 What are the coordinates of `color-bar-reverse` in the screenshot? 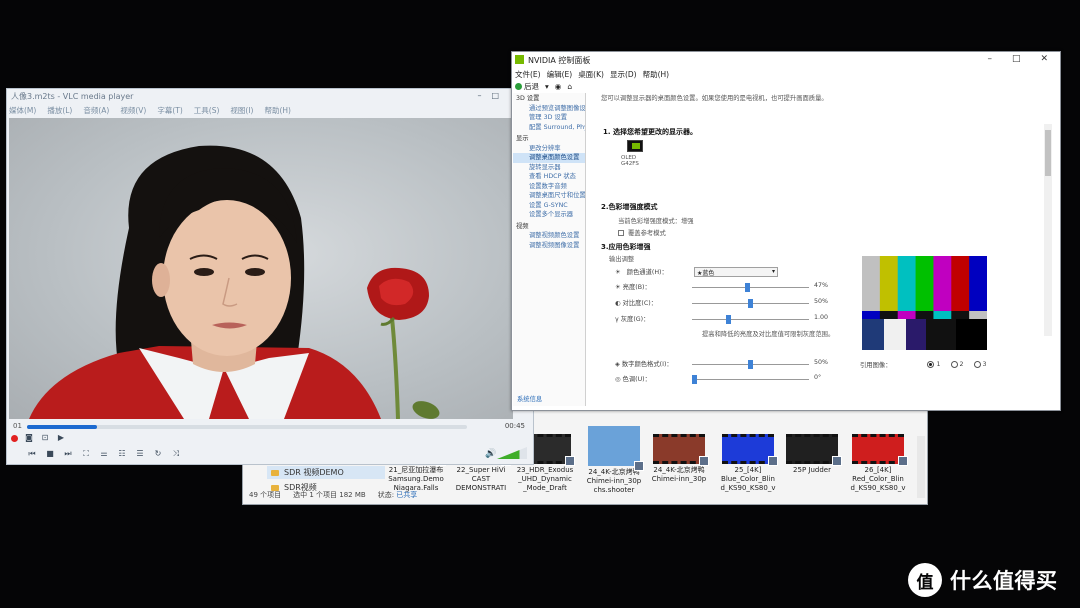 It's located at (978, 315).